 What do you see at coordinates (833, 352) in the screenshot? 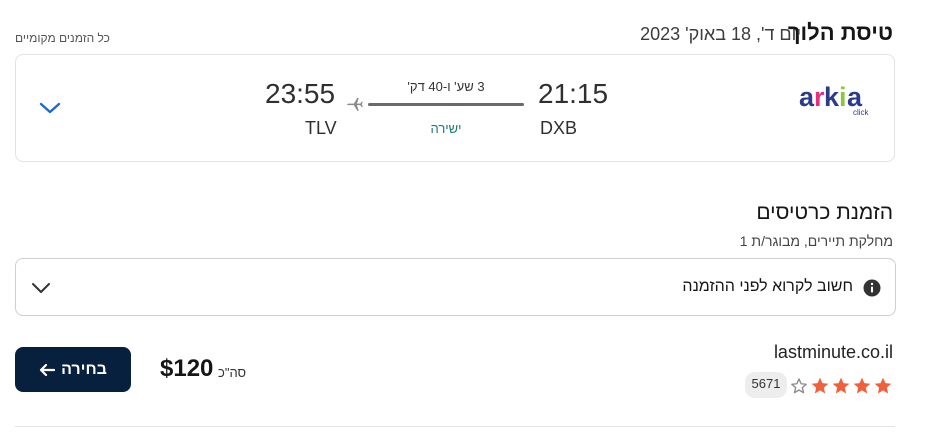
I see `provider-name: lastminute.co.il` at bounding box center [833, 352].